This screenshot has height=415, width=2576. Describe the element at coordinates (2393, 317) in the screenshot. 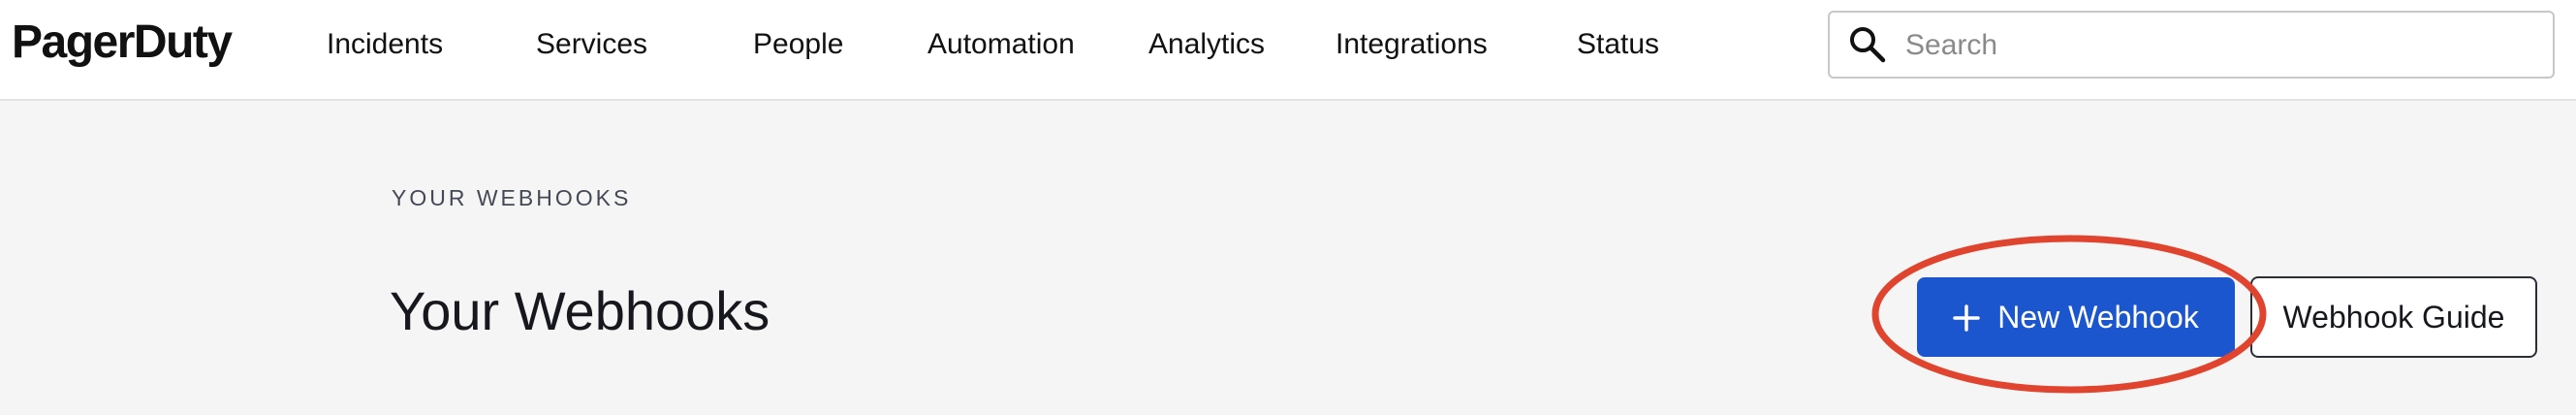

I see `webhook-guide-button: Webhook Guide` at that location.